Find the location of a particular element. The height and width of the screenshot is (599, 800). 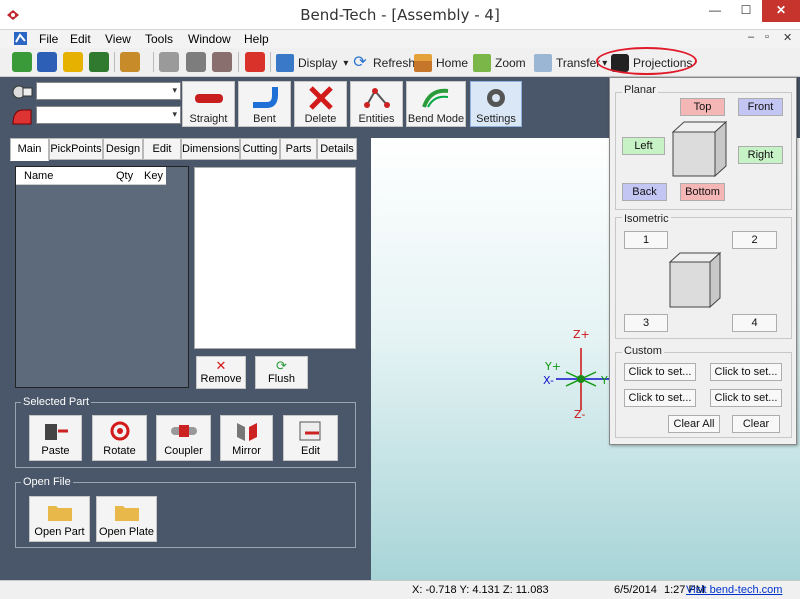

iso-view-4-button: 4 is located at coordinates (754, 323).